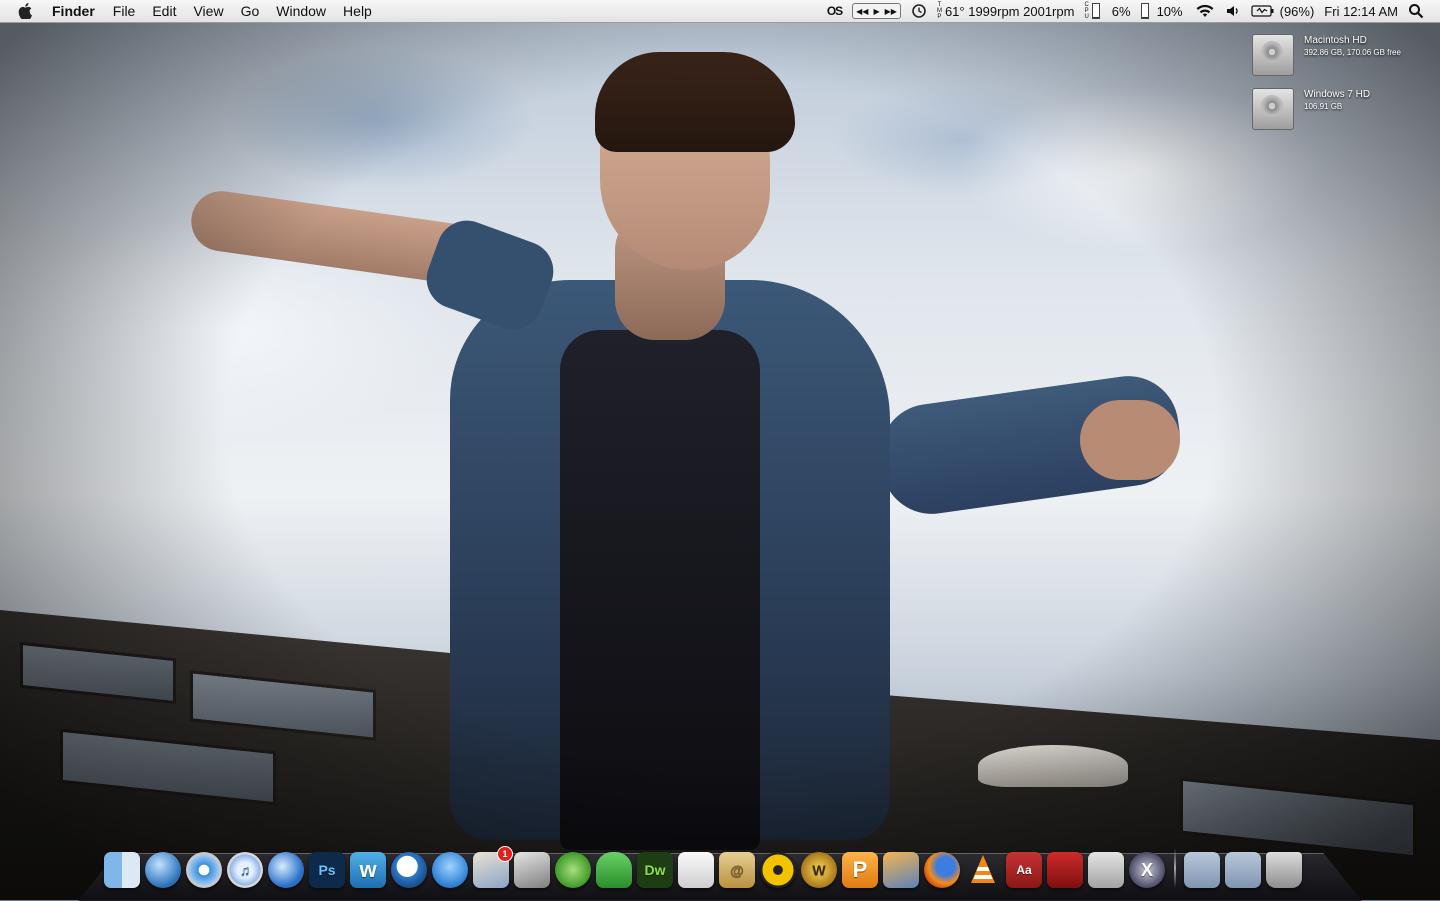 The width and height of the screenshot is (1440, 901). I want to click on cpu-percent: 6%, so click(1121, 11).